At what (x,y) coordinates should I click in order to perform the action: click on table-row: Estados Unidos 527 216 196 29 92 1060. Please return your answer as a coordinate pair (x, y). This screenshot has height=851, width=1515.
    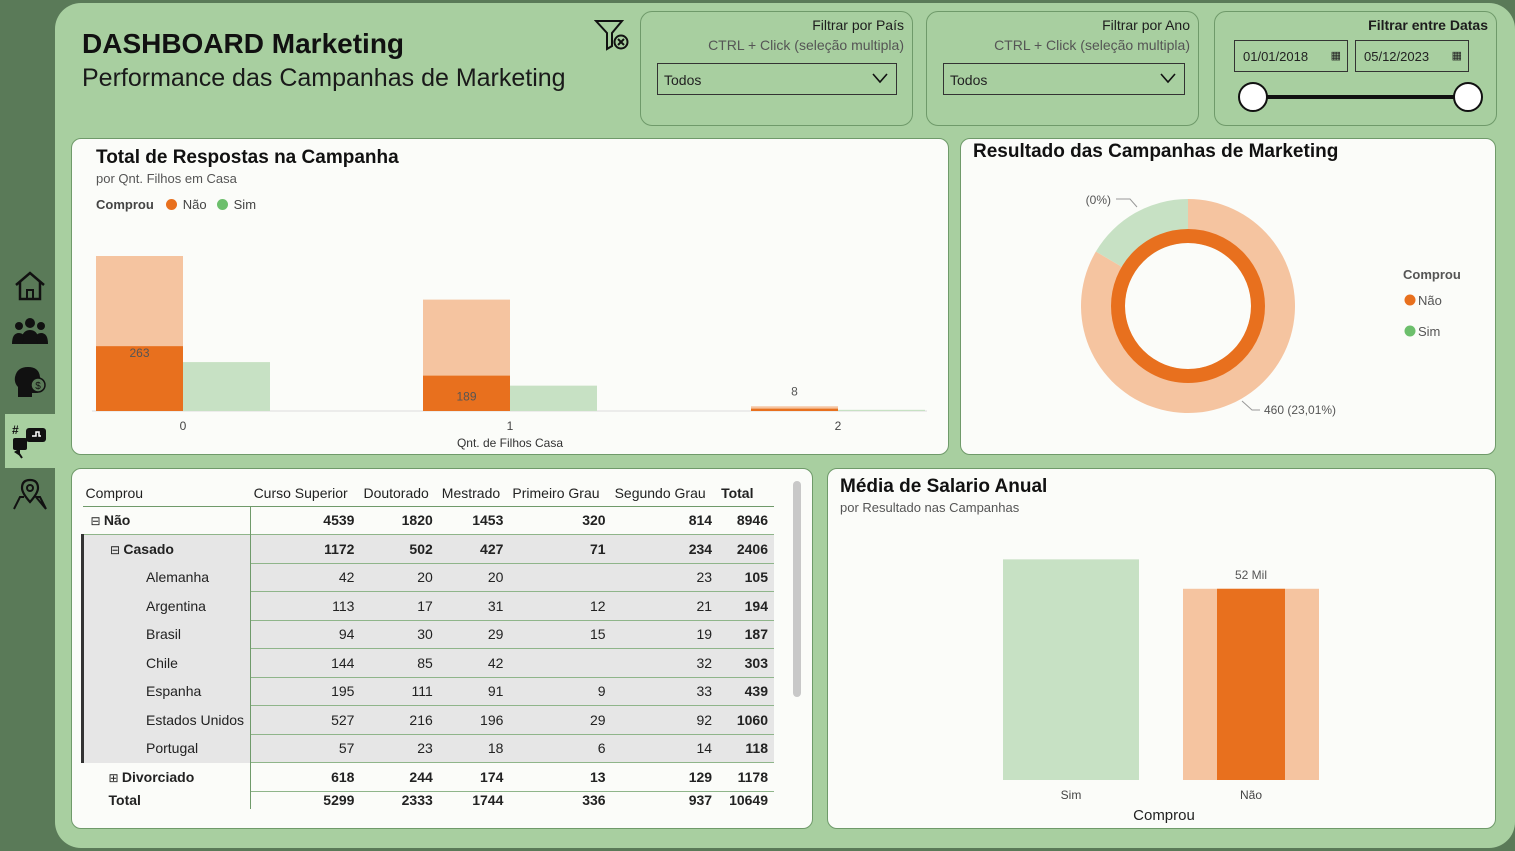
    Looking at the image, I should click on (427, 720).